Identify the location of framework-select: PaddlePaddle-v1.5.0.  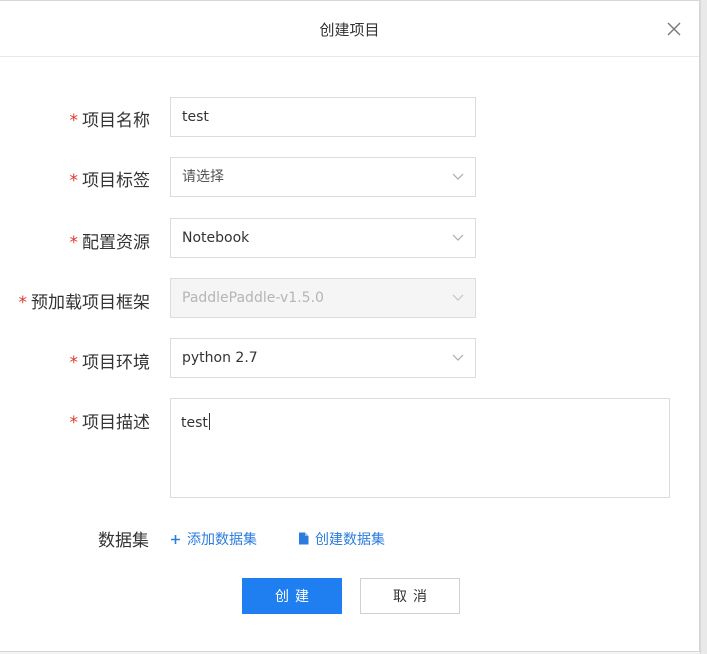
(323, 298).